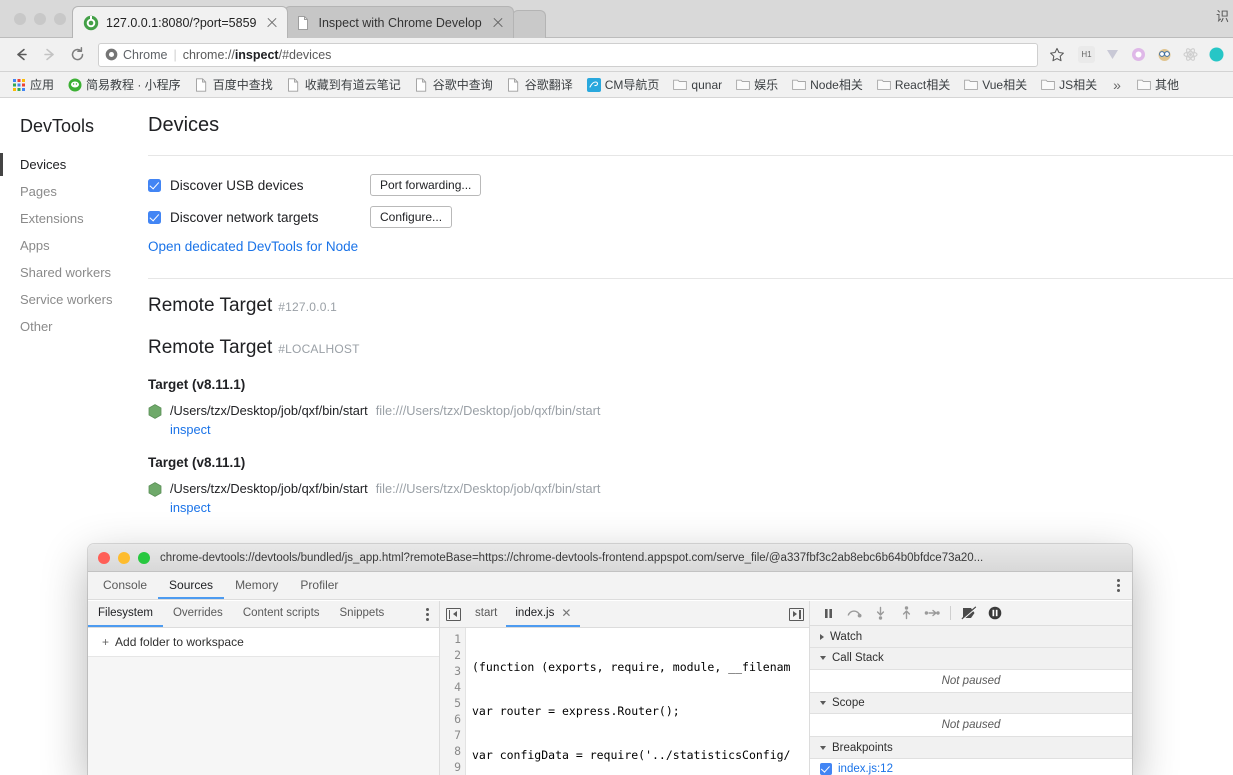 The height and width of the screenshot is (775, 1233). Describe the element at coordinates (154, 217) in the screenshot. I see `discover-network-checkbox` at that location.